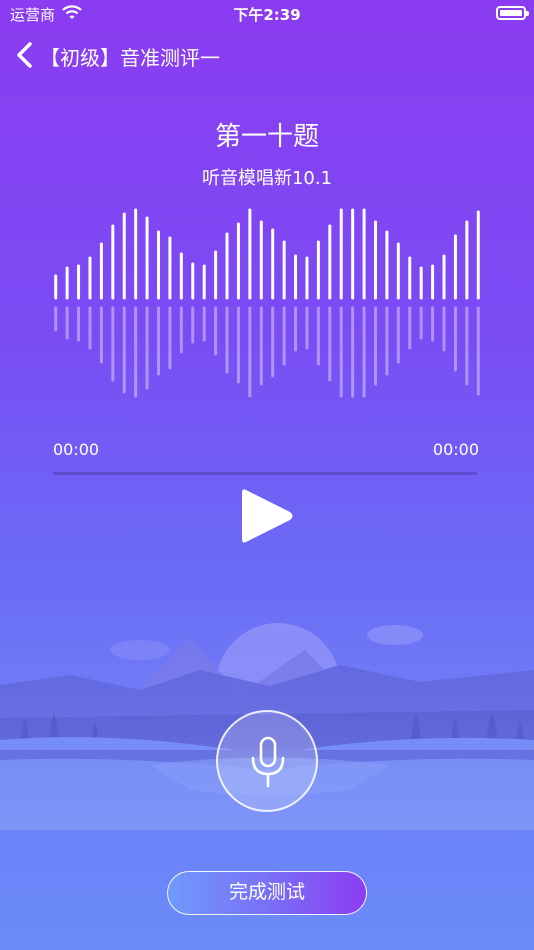 The height and width of the screenshot is (950, 534). What do you see at coordinates (266, 137) in the screenshot?
I see `question-title: 第一十题` at bounding box center [266, 137].